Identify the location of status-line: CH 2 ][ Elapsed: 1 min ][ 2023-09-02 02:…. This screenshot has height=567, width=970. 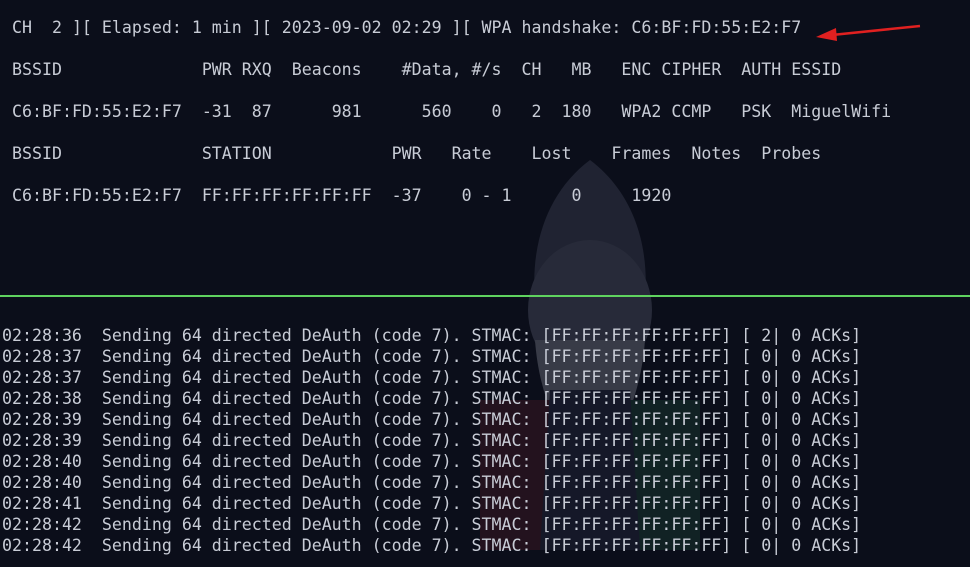
(407, 27).